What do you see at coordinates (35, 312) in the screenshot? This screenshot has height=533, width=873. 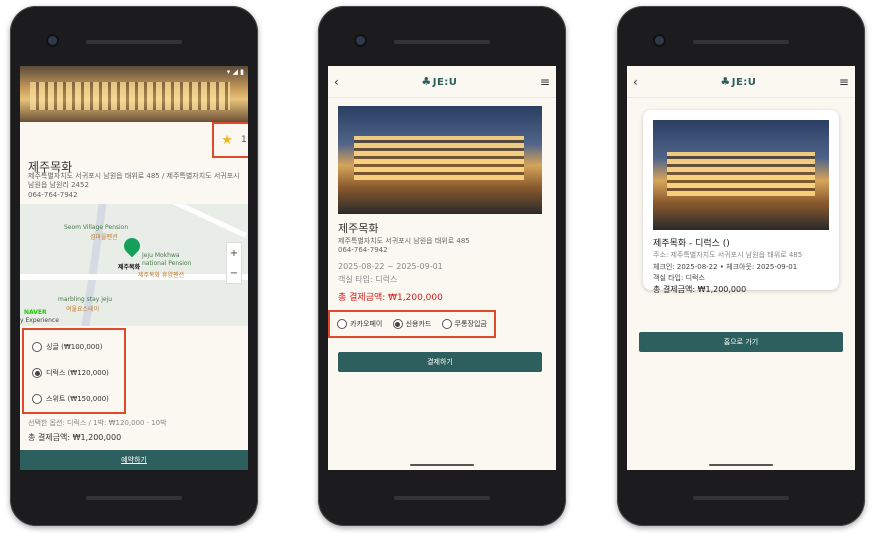 I see `naver-logo: NAVER` at bounding box center [35, 312].